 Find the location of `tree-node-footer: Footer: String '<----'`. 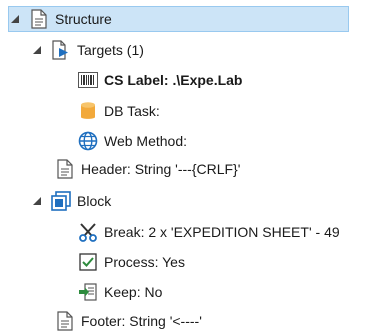

tree-node-footer: Footer: String '<----' is located at coordinates (128, 320).